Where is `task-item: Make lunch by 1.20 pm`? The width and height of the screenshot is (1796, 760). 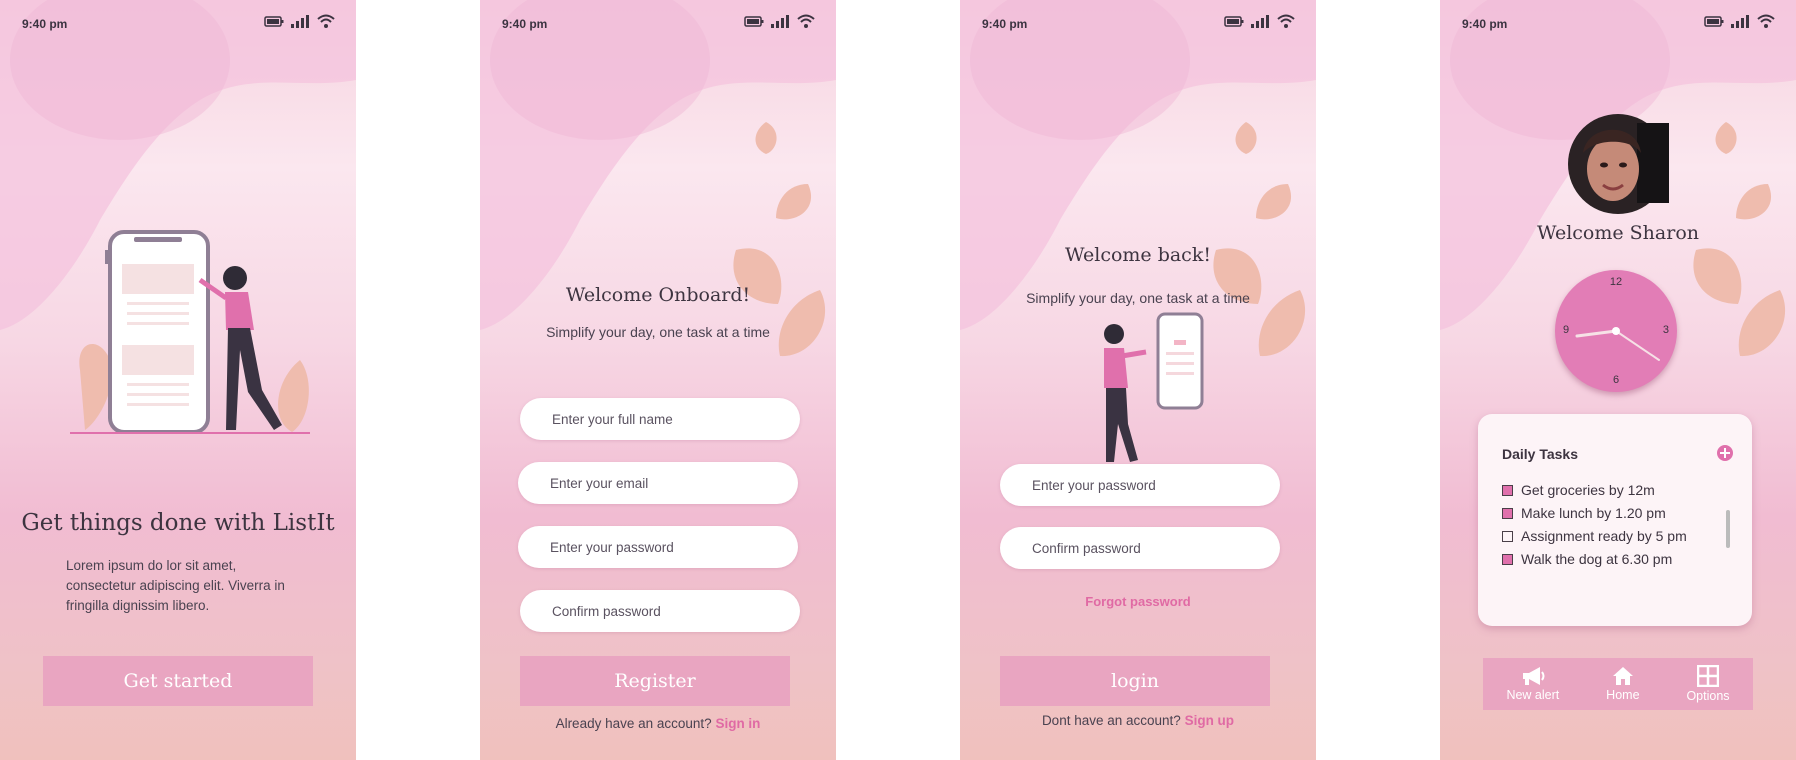
task-item: Make lunch by 1.20 pm is located at coordinates (1584, 513).